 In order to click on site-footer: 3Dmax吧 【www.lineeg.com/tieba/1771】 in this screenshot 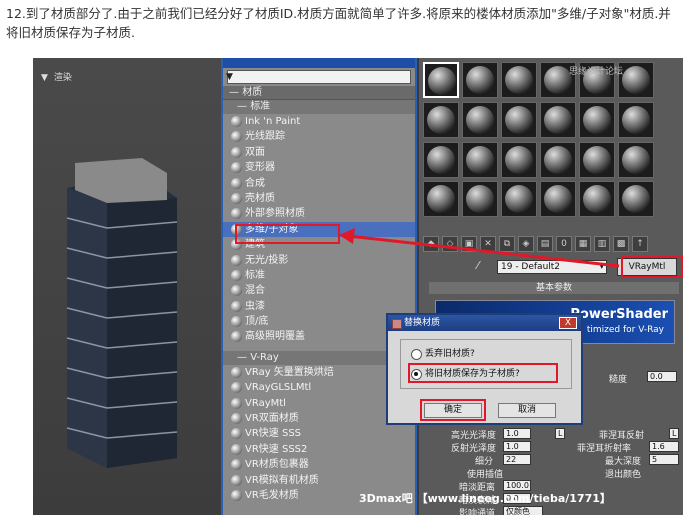, I will do `click(485, 498)`.